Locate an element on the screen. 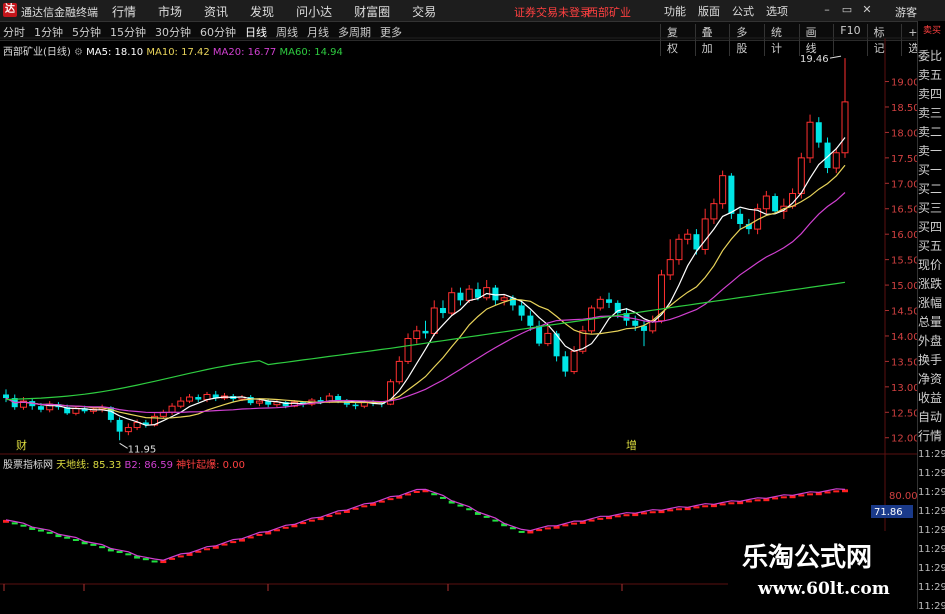  price-tick-label: 13.50 is located at coordinates (904, 362).